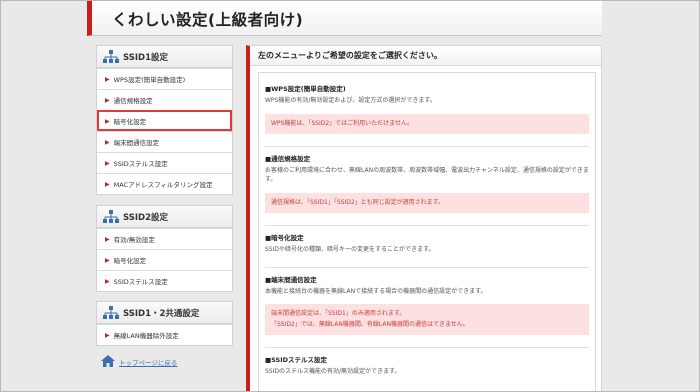 Image resolution: width=700 pixels, height=392 pixels. Describe the element at coordinates (291, 279) in the screenshot. I see `section-title: ■端末間通信設定` at that location.